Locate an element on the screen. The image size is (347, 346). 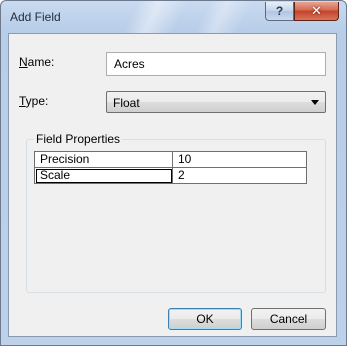
chevron-down-icon is located at coordinates (315, 102).